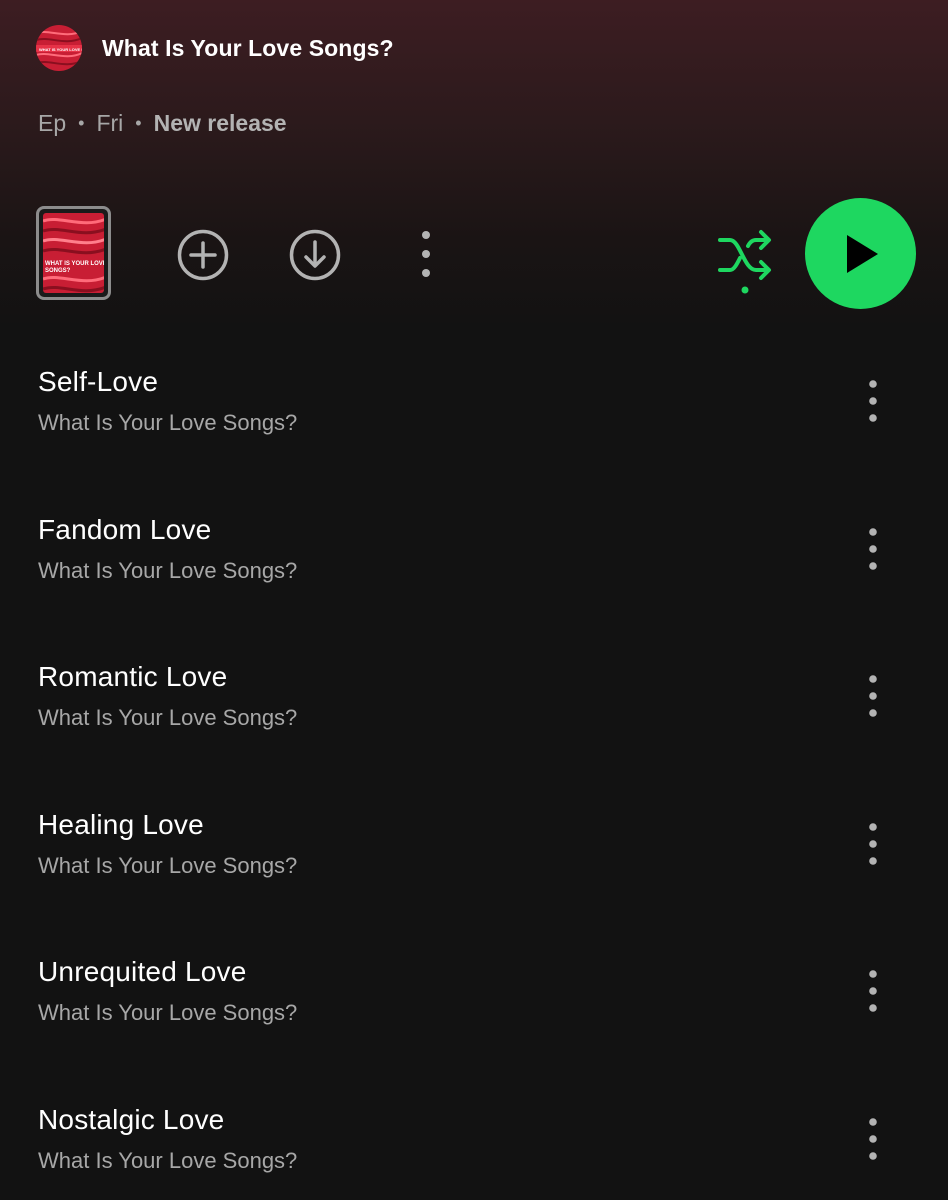 The height and width of the screenshot is (1200, 948). I want to click on play-icon, so click(862, 253).